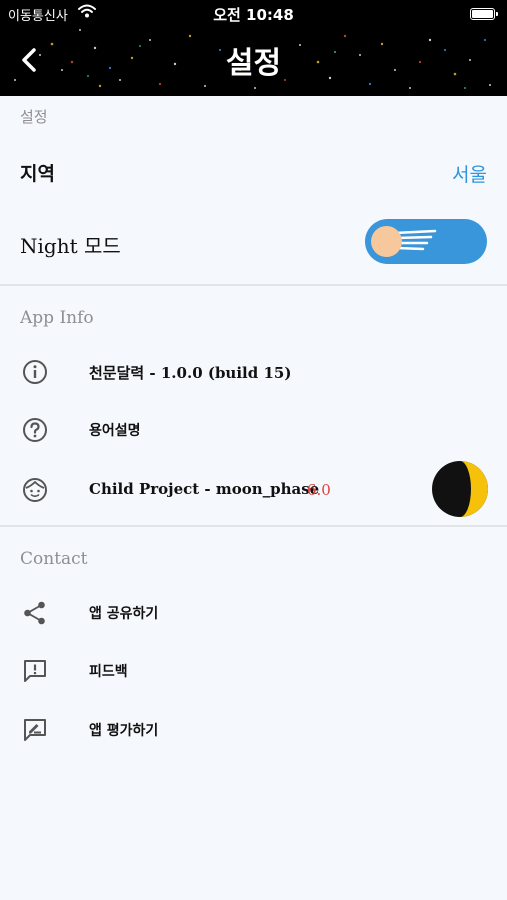 The width and height of the screenshot is (507, 900). Describe the element at coordinates (57, 318) in the screenshot. I see `section-label-app-info: App Info` at that location.